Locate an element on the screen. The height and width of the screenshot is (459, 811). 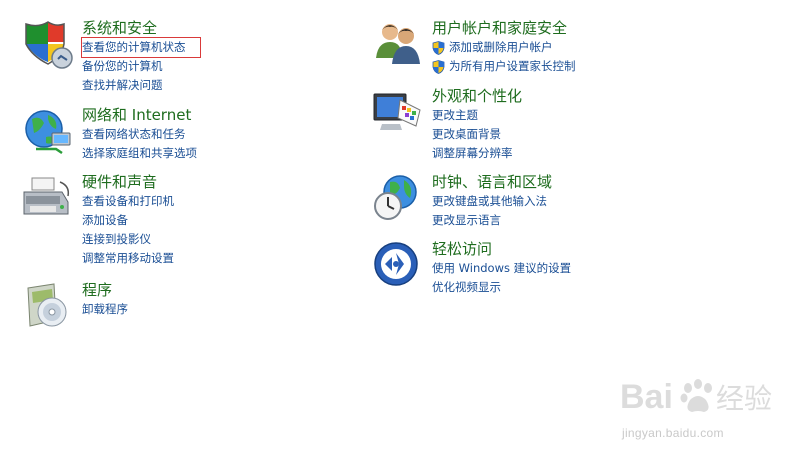
category-title-ease-of-access: 轻松访问 is located at coordinates (582, 249).